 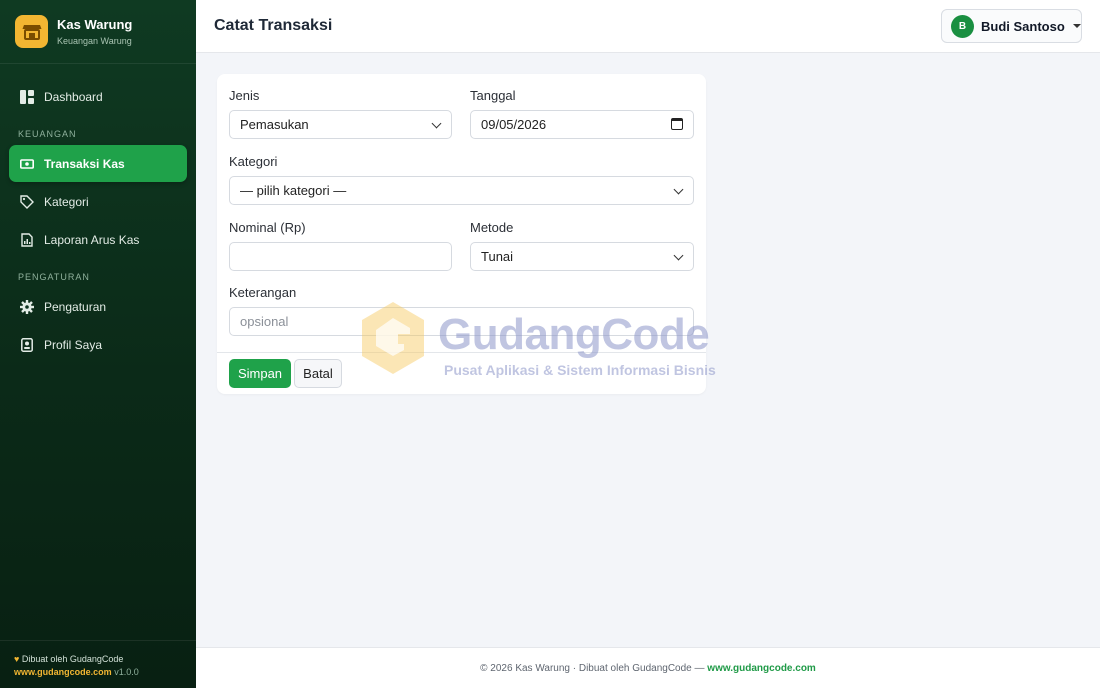 What do you see at coordinates (27, 201) in the screenshot?
I see `tag-icon` at bounding box center [27, 201].